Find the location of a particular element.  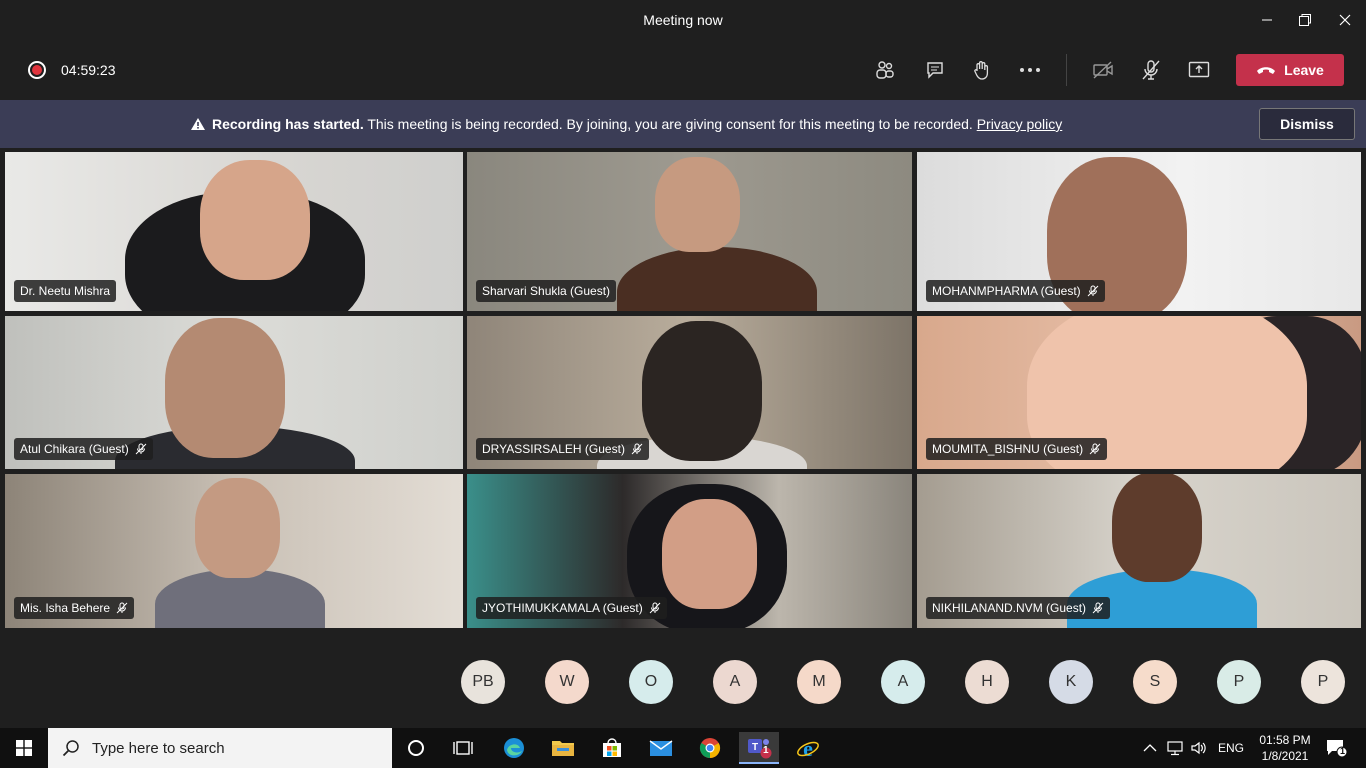

avatar: O is located at coordinates (651, 682).